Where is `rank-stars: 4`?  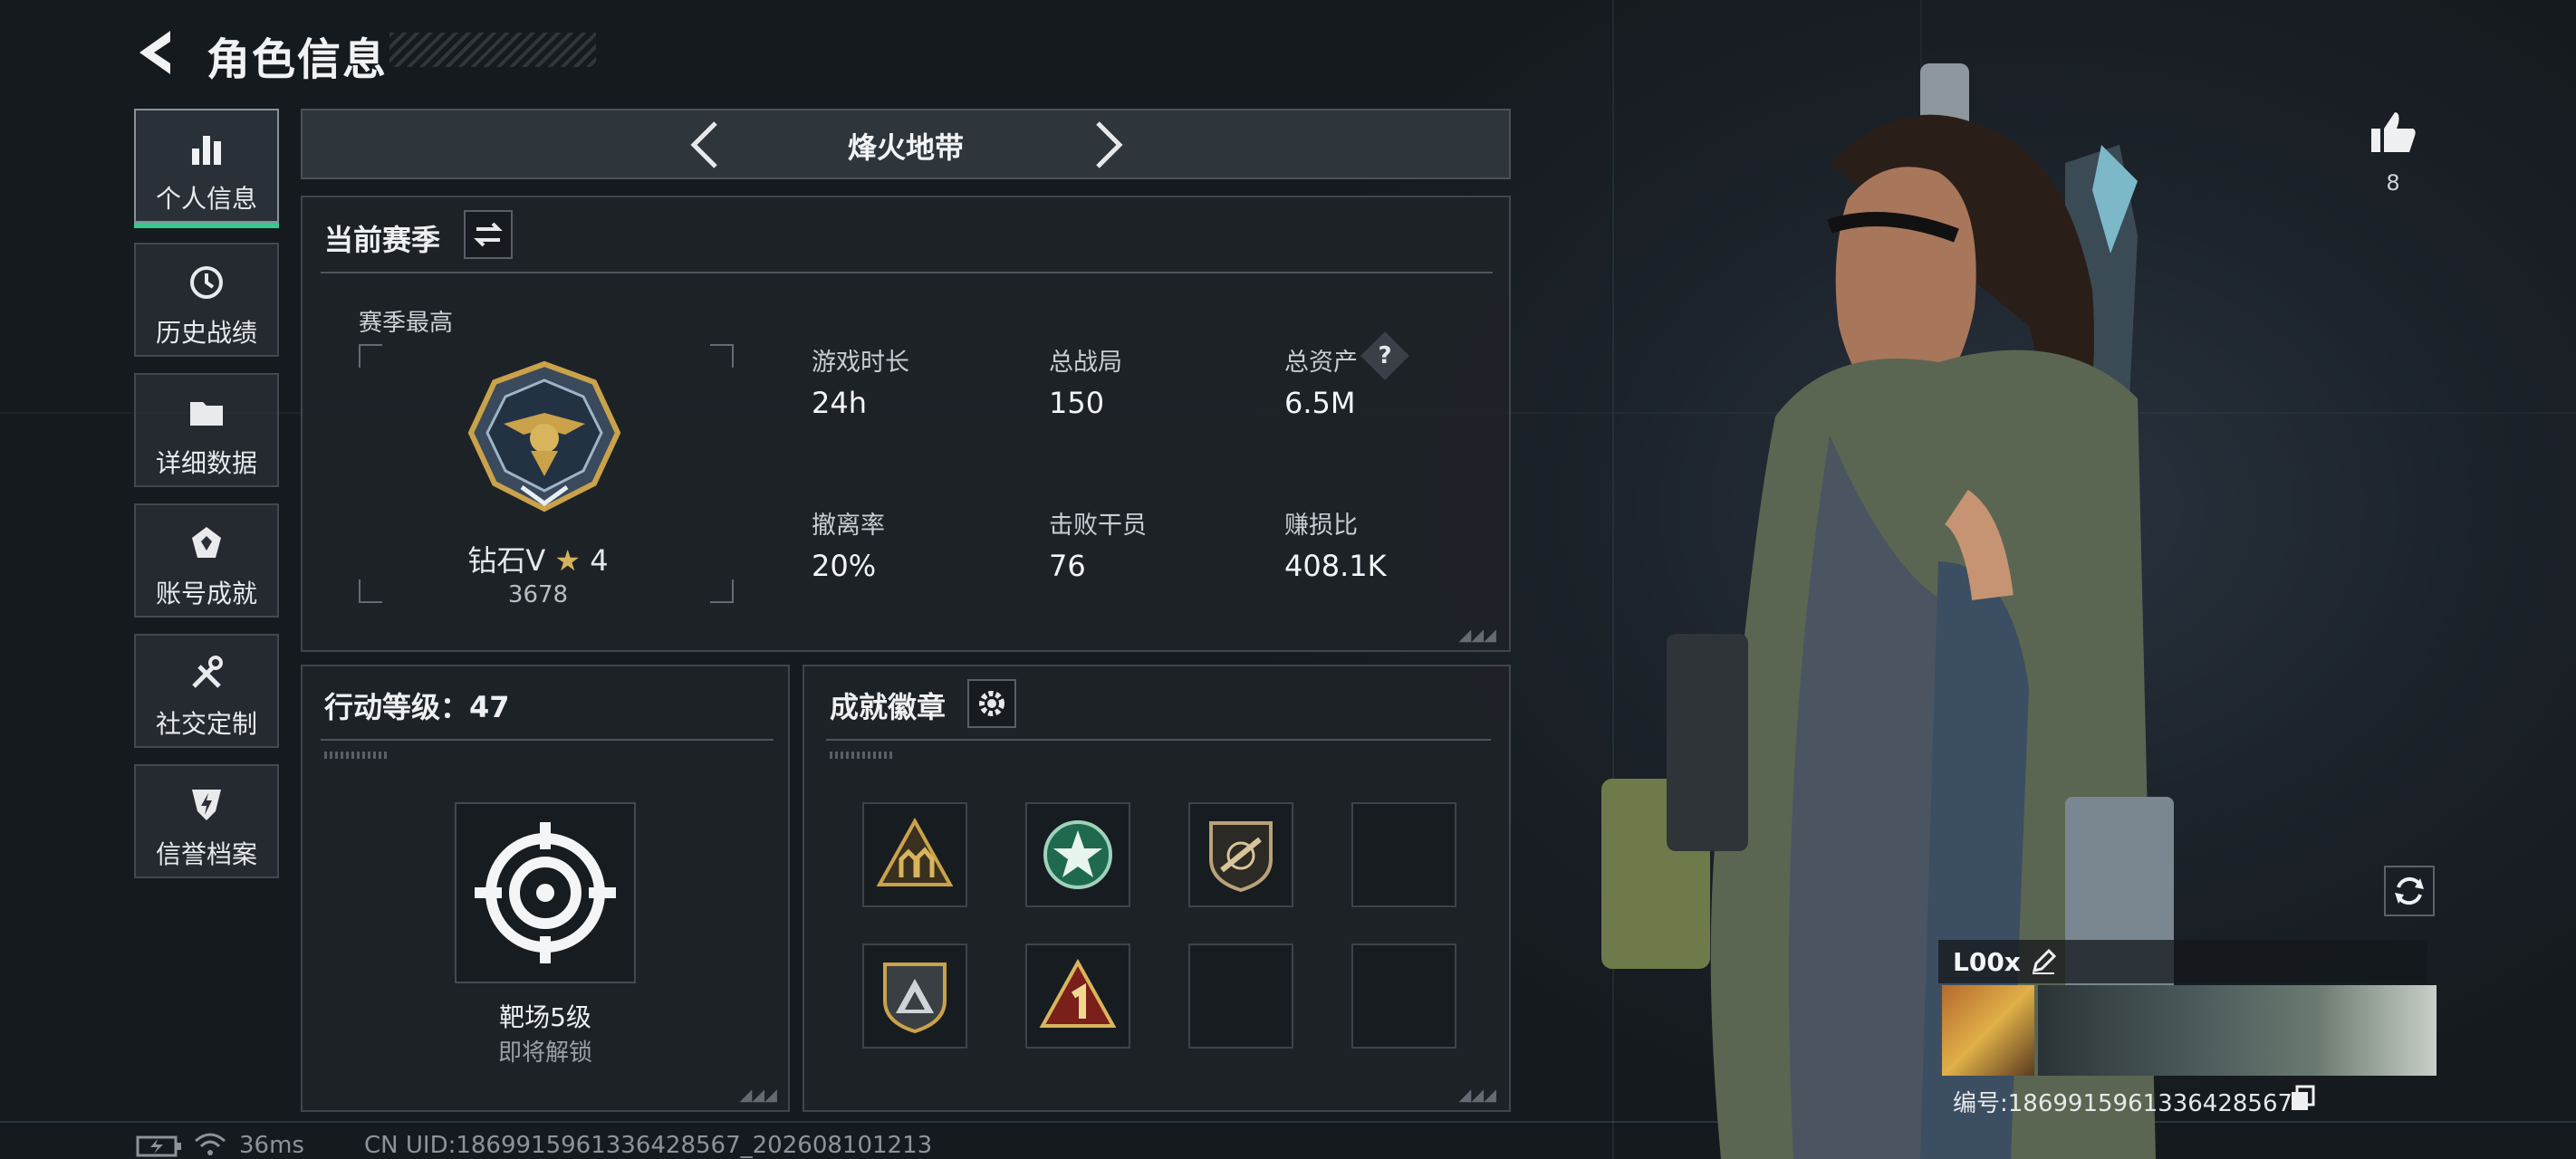 rank-stars: 4 is located at coordinates (599, 561).